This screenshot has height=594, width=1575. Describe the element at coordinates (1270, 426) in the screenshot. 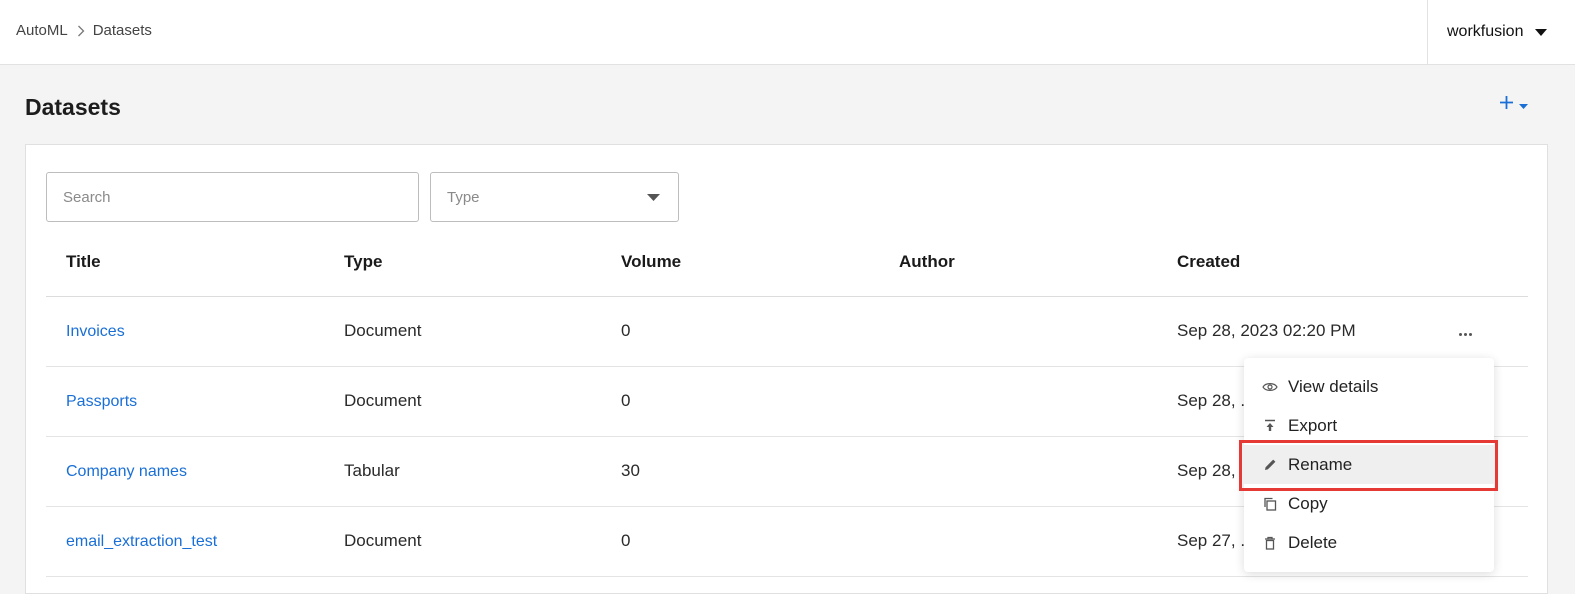

I see `export-icon` at that location.